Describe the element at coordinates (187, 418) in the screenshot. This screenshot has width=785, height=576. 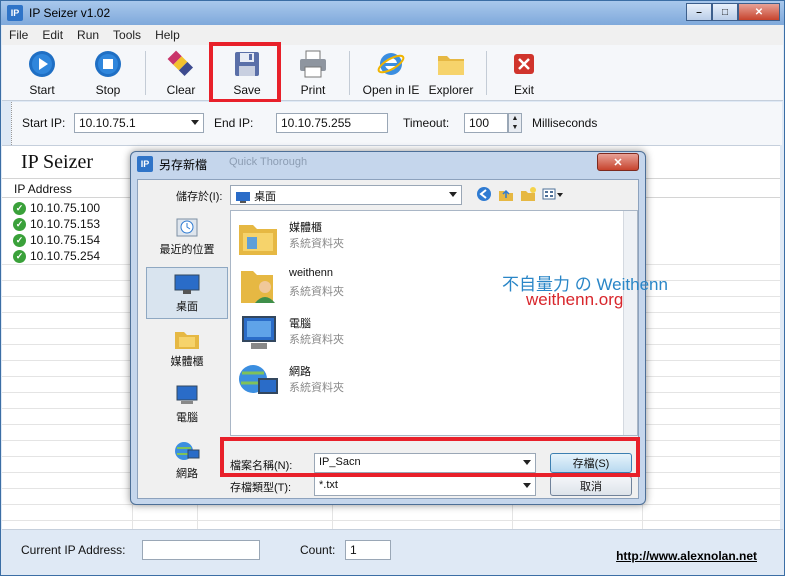
I see `place-label: 電腦` at that location.